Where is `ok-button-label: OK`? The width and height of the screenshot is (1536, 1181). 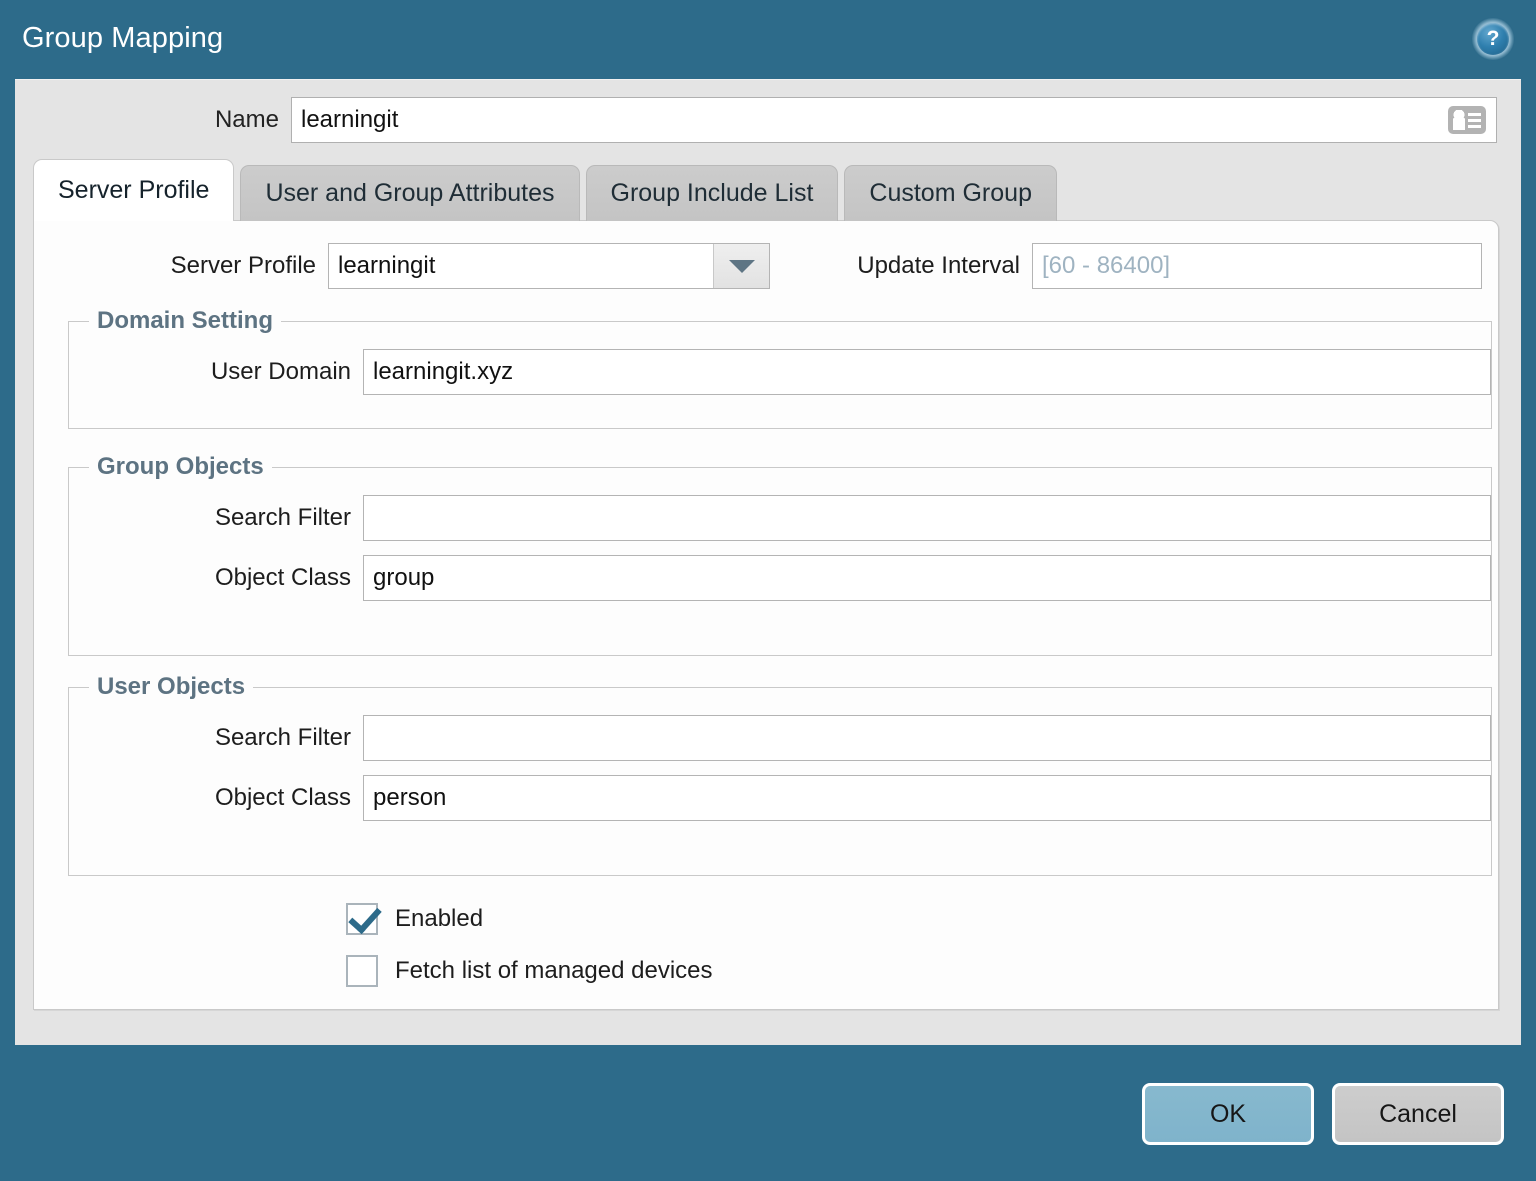 ok-button-label: OK is located at coordinates (1228, 1113).